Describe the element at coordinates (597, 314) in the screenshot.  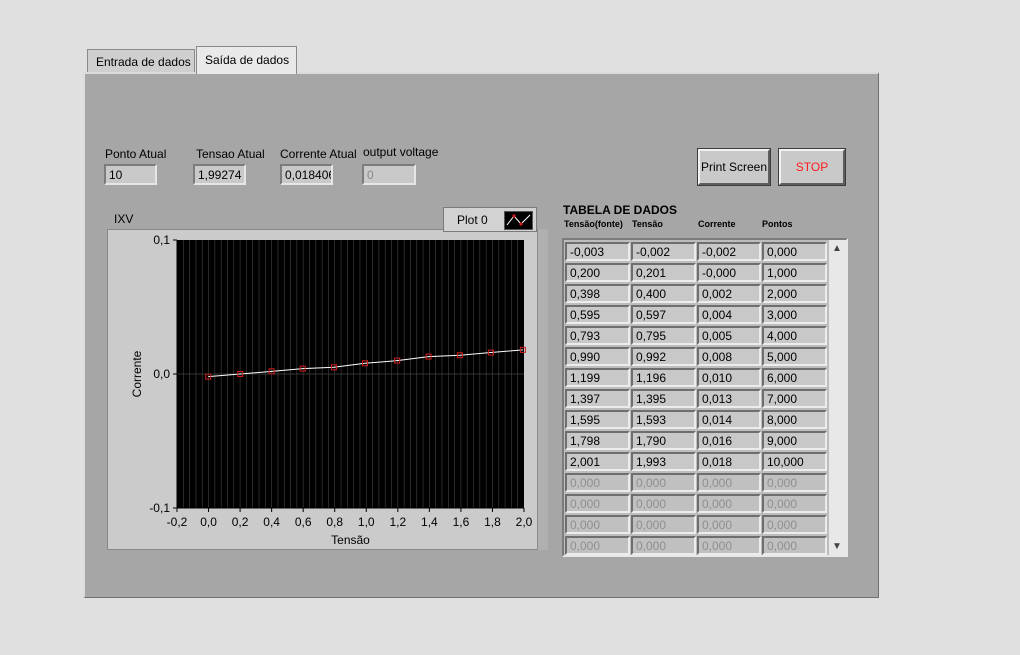
I see `table-cell: 0,595` at that location.